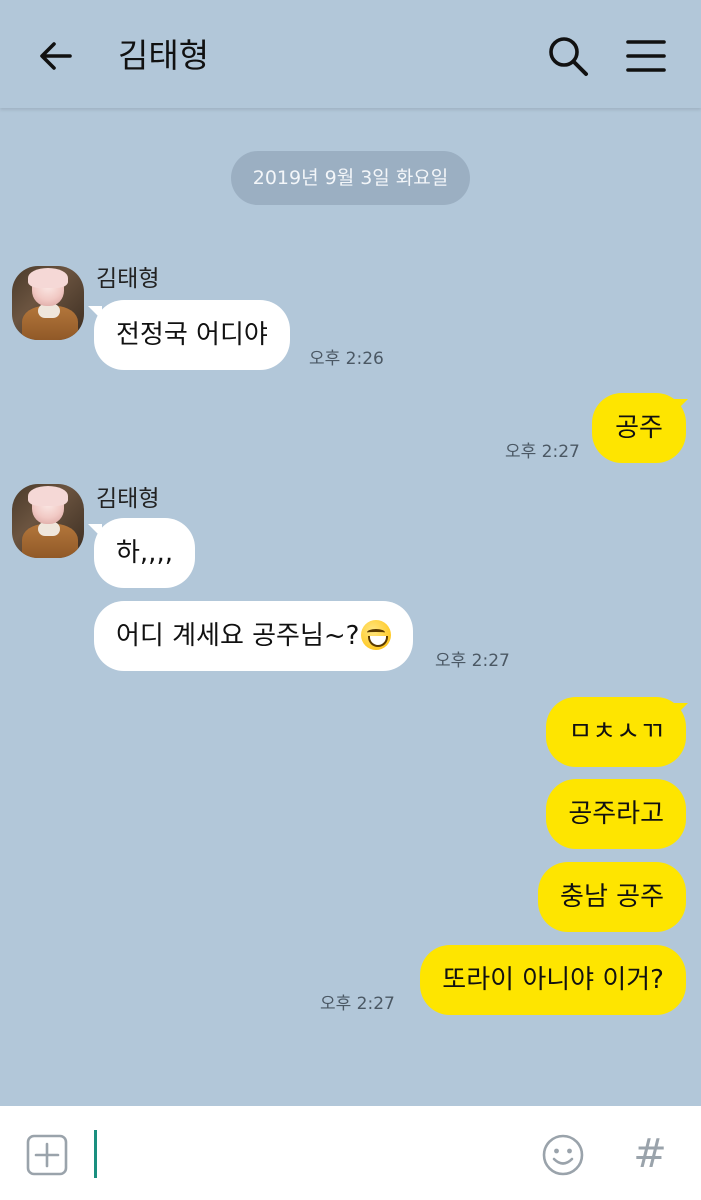  What do you see at coordinates (568, 56) in the screenshot?
I see `search-icon` at bounding box center [568, 56].